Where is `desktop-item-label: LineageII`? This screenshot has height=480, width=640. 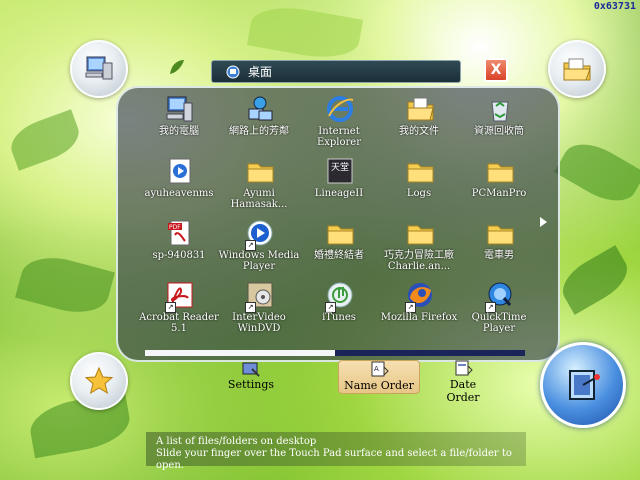 desktop-item-label: LineageII is located at coordinates (339, 193).